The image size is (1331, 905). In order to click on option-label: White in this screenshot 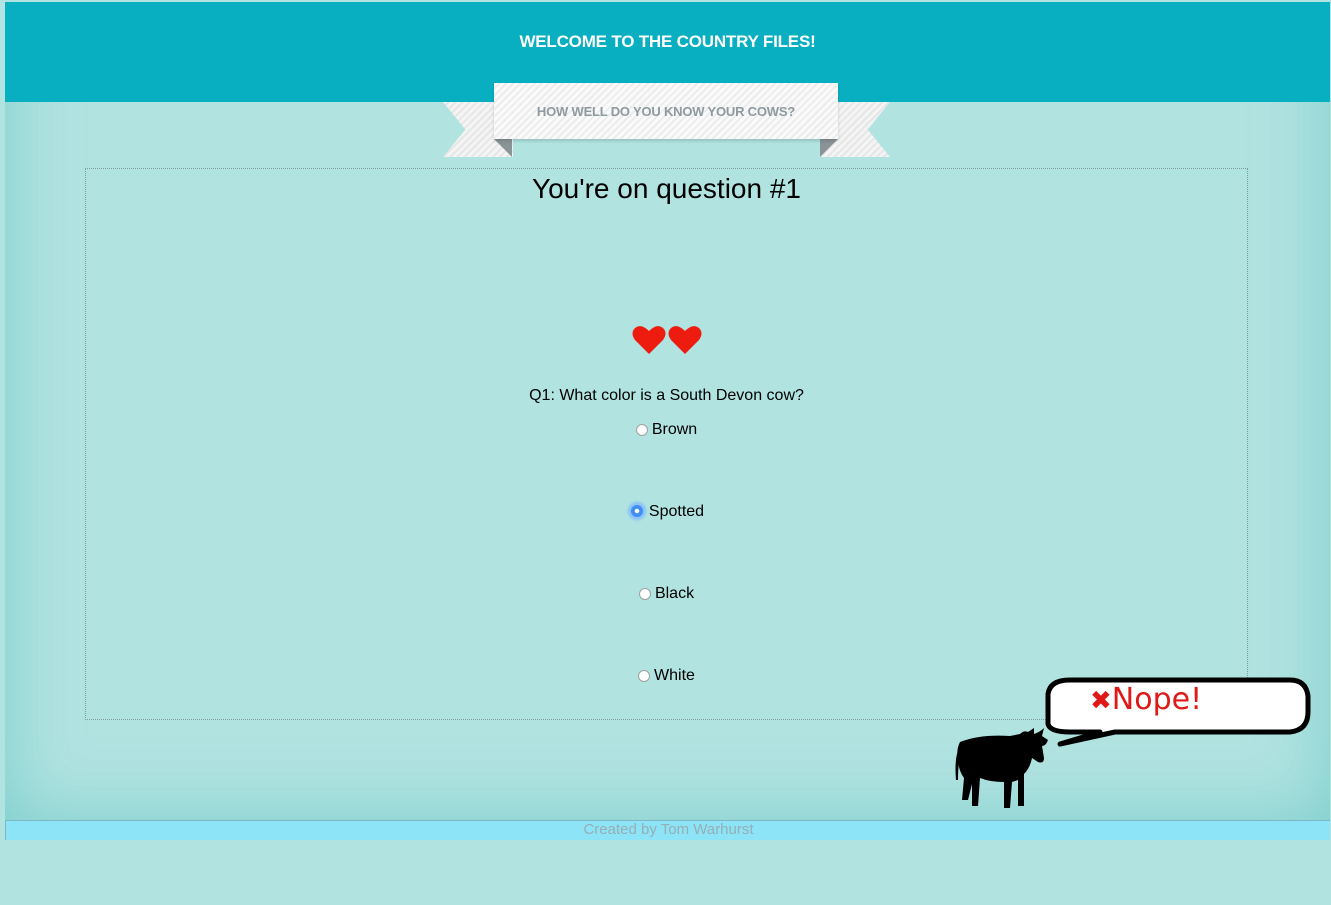, I will do `click(674, 675)`.